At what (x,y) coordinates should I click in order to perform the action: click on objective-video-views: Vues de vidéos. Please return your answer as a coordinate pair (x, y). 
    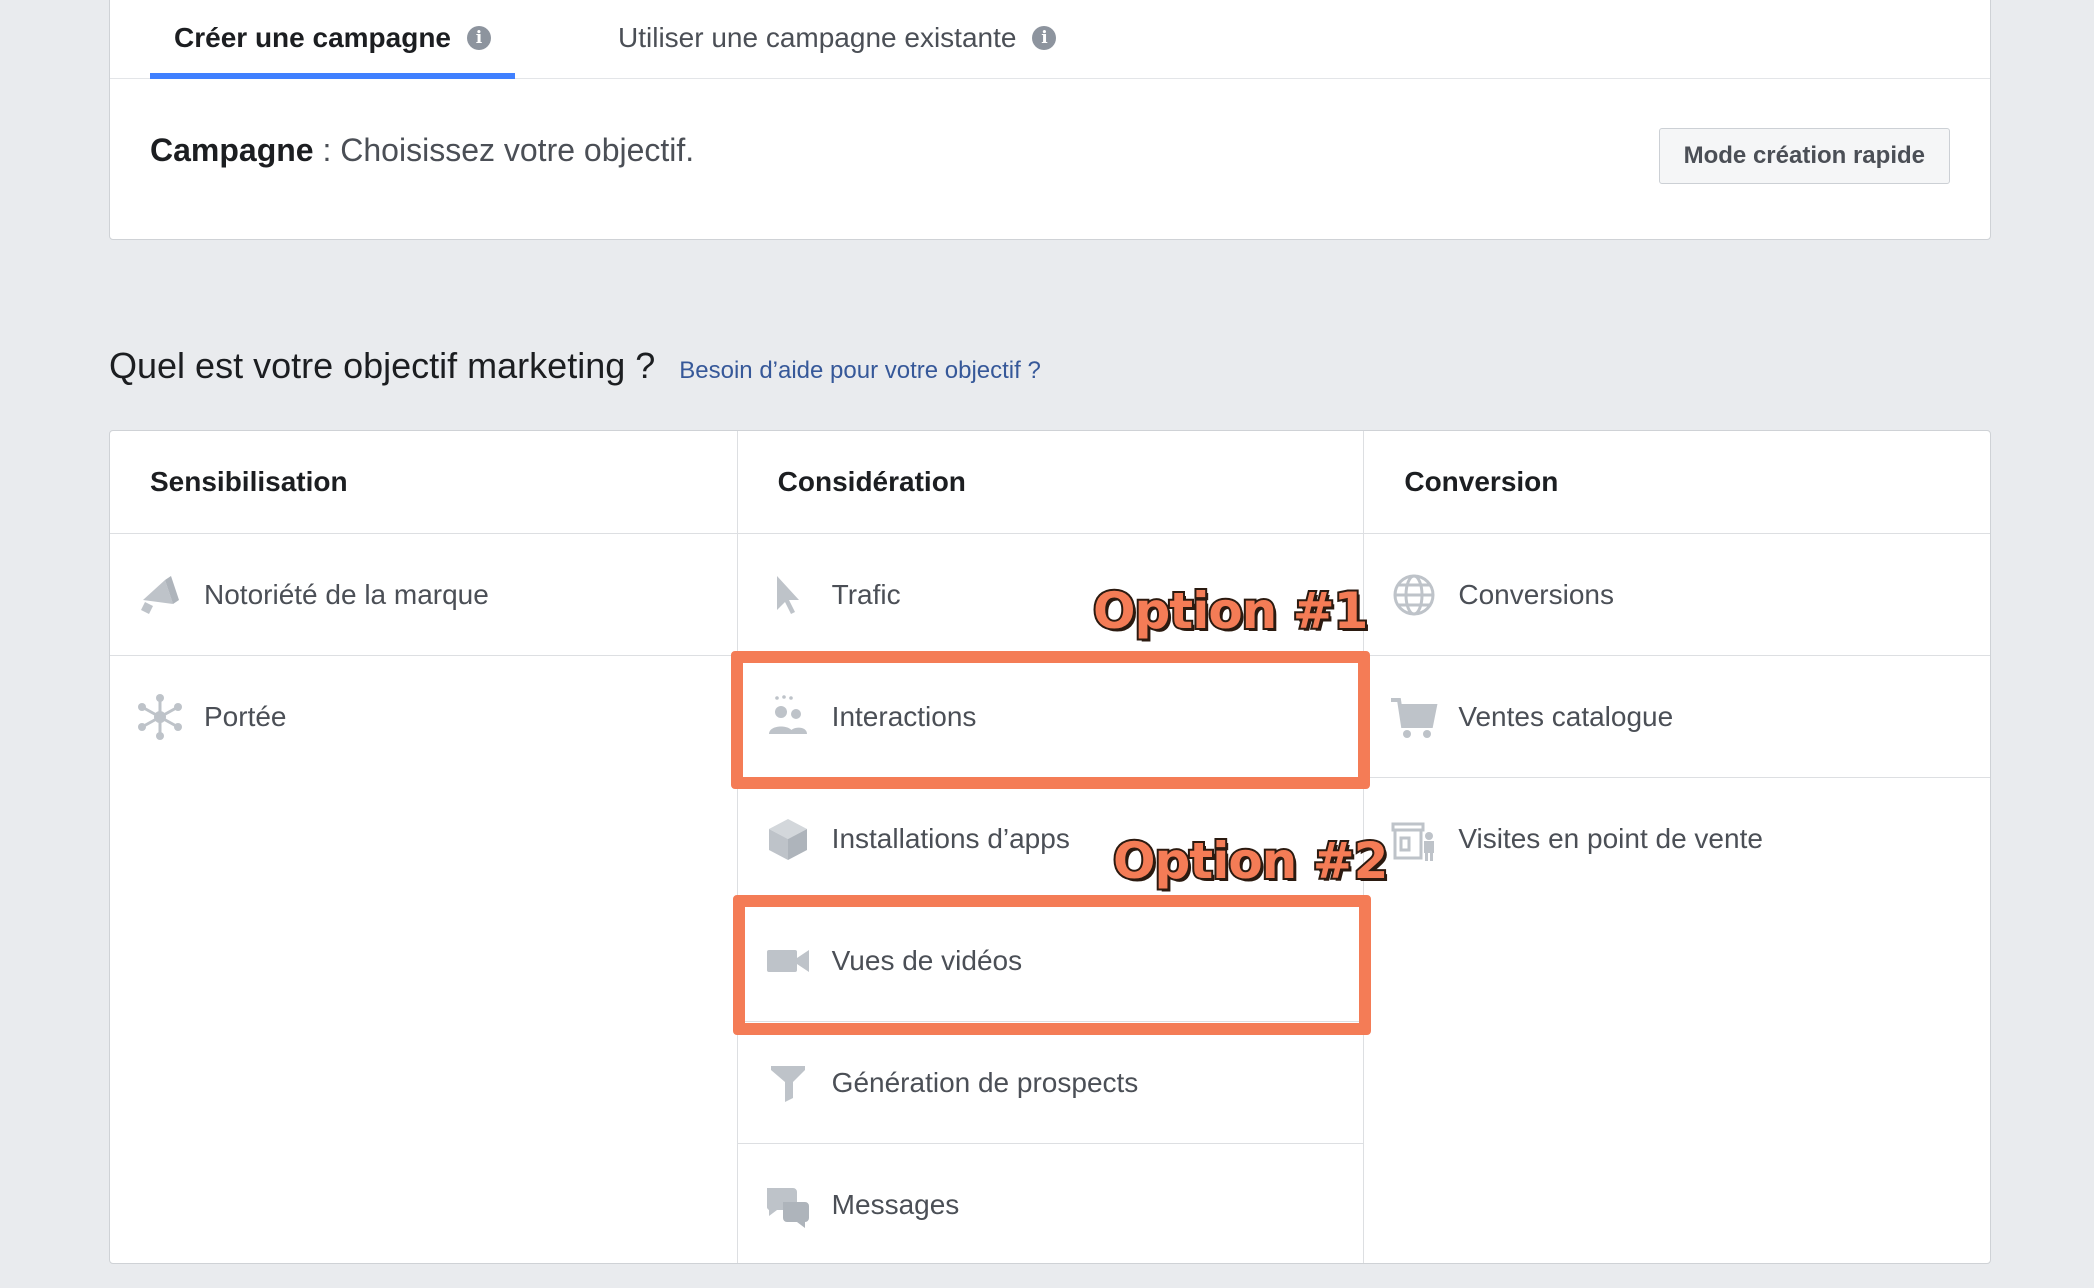
    Looking at the image, I should click on (1050, 961).